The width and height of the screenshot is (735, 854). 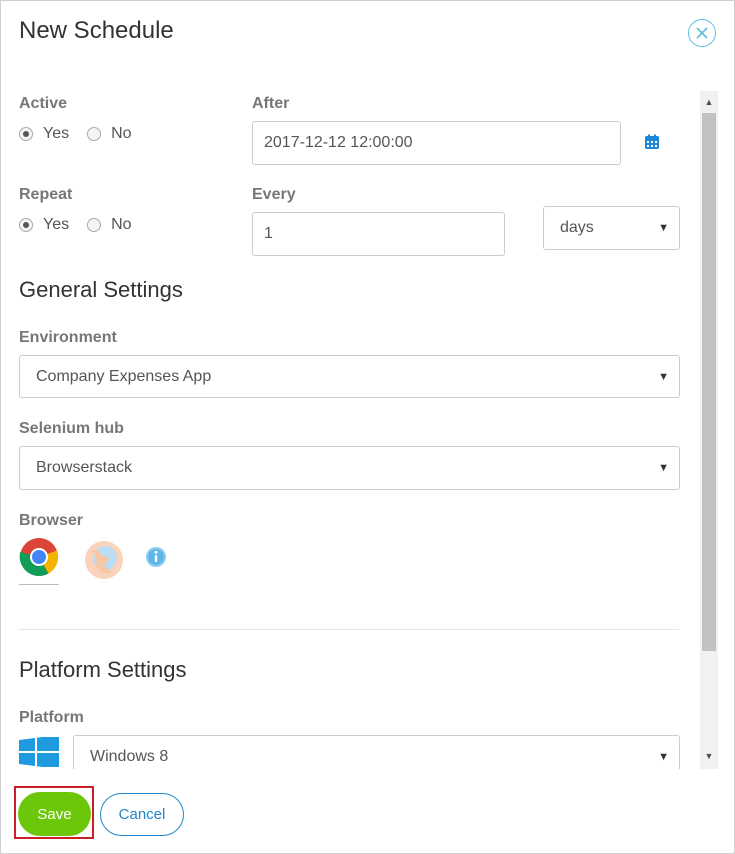 I want to click on environment-value: Company Expenses App, so click(x=124, y=376).